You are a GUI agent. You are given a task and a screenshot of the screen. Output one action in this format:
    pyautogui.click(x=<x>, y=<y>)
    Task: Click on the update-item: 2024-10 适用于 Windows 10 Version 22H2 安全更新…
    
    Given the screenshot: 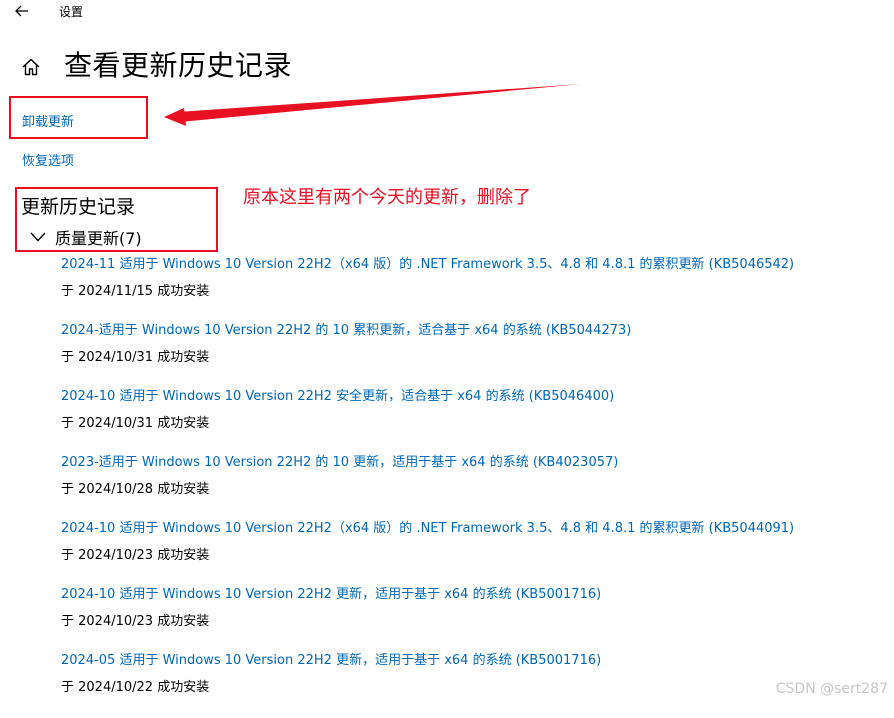 What is the action you would take?
    pyautogui.click(x=471, y=421)
    